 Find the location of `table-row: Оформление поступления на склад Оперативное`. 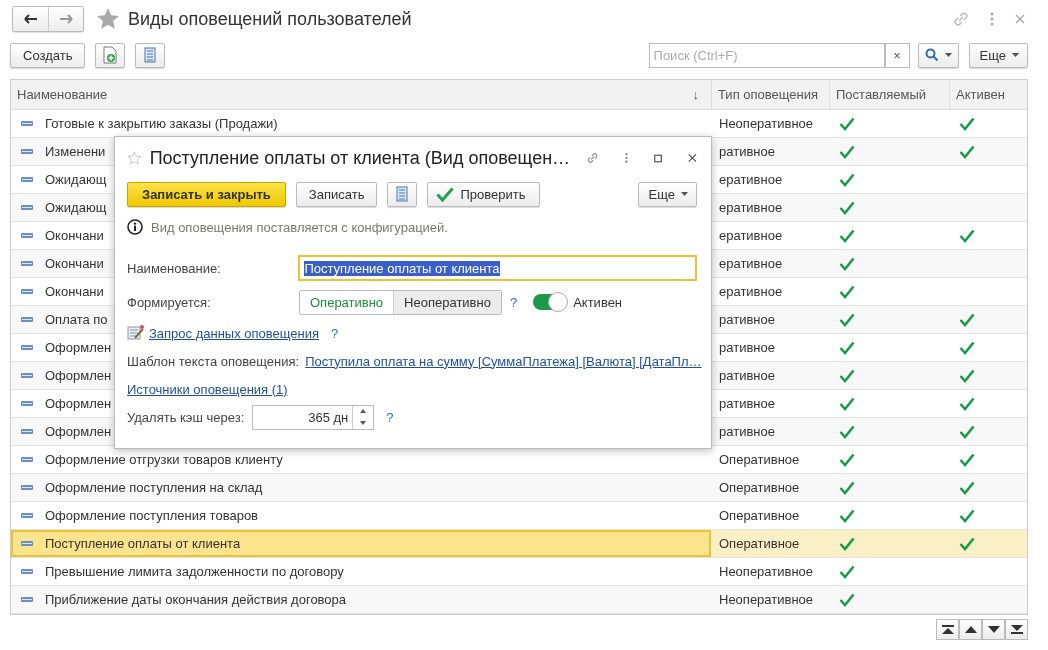

table-row: Оформление поступления на склад Оперативное is located at coordinates (519, 488).